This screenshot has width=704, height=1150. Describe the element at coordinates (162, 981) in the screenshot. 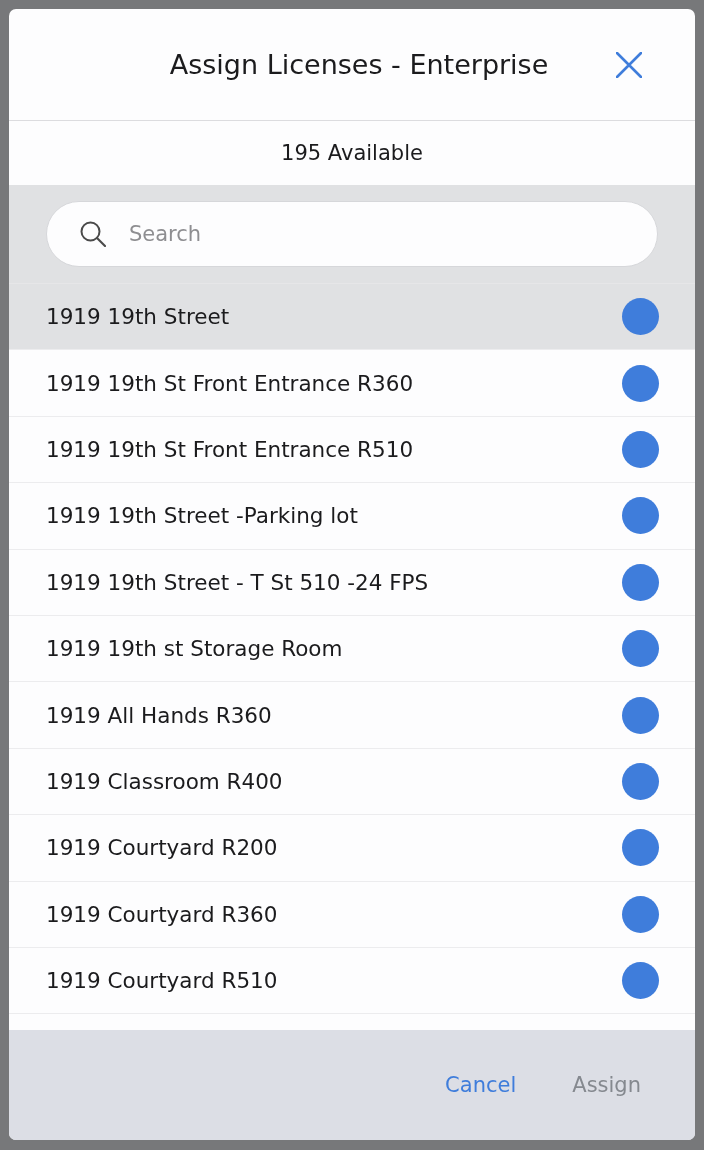

I see `row-label: 1919 Courtyard R510` at that location.